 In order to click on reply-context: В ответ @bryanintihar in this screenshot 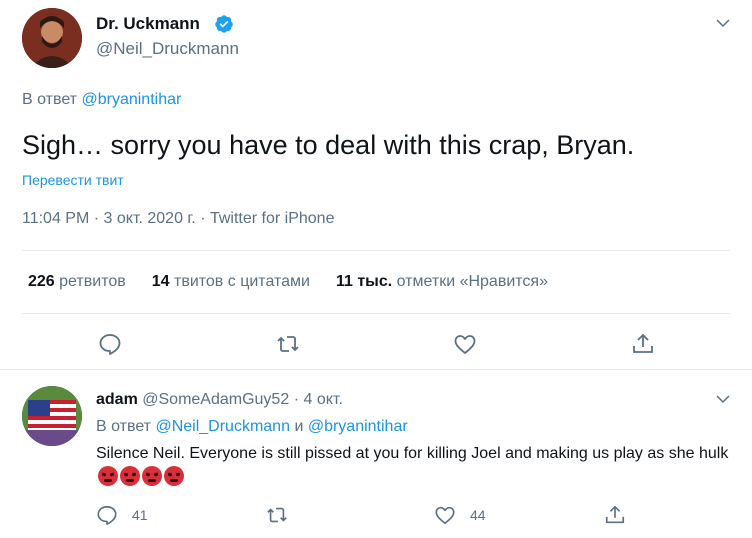, I will do `click(102, 99)`.